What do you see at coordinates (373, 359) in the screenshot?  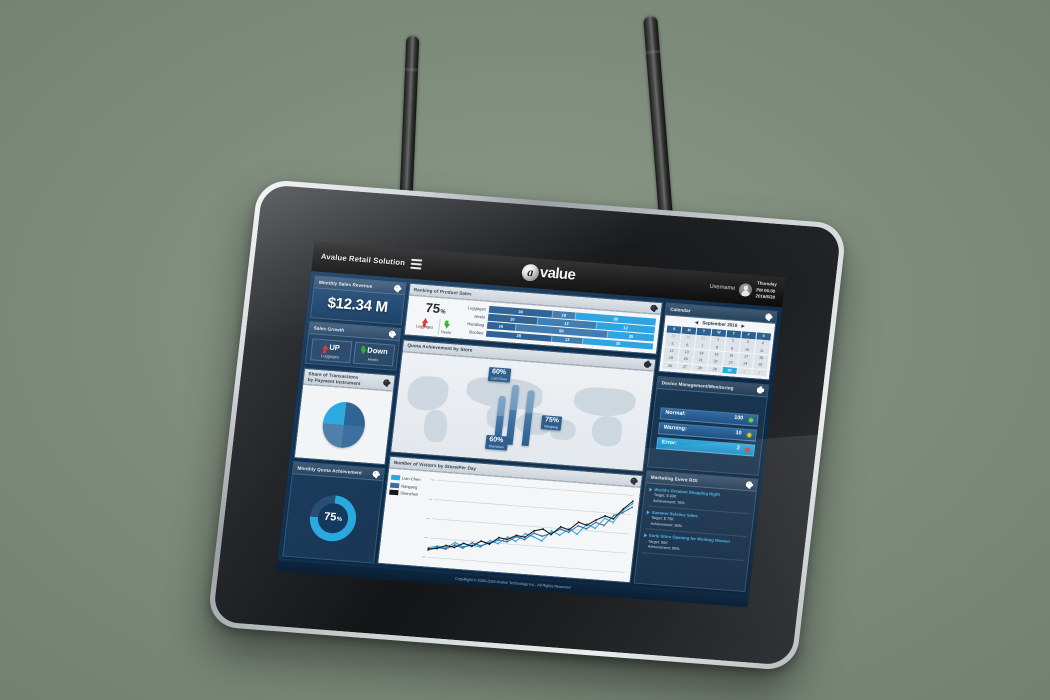 I see `growth-down-sub: Heels` at bounding box center [373, 359].